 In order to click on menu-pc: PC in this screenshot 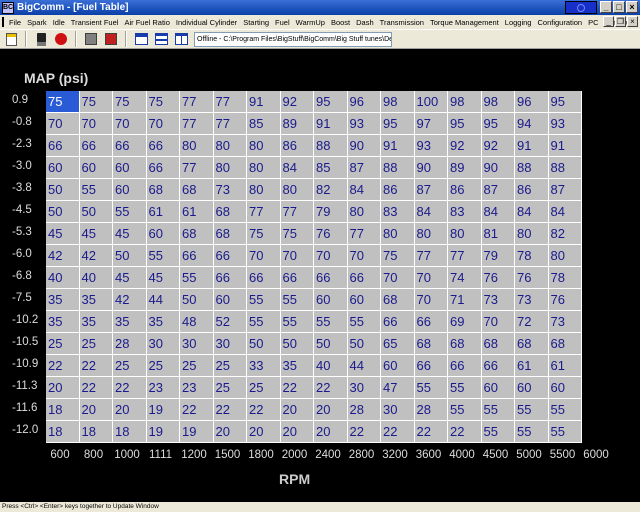, I will do `click(593, 22)`.